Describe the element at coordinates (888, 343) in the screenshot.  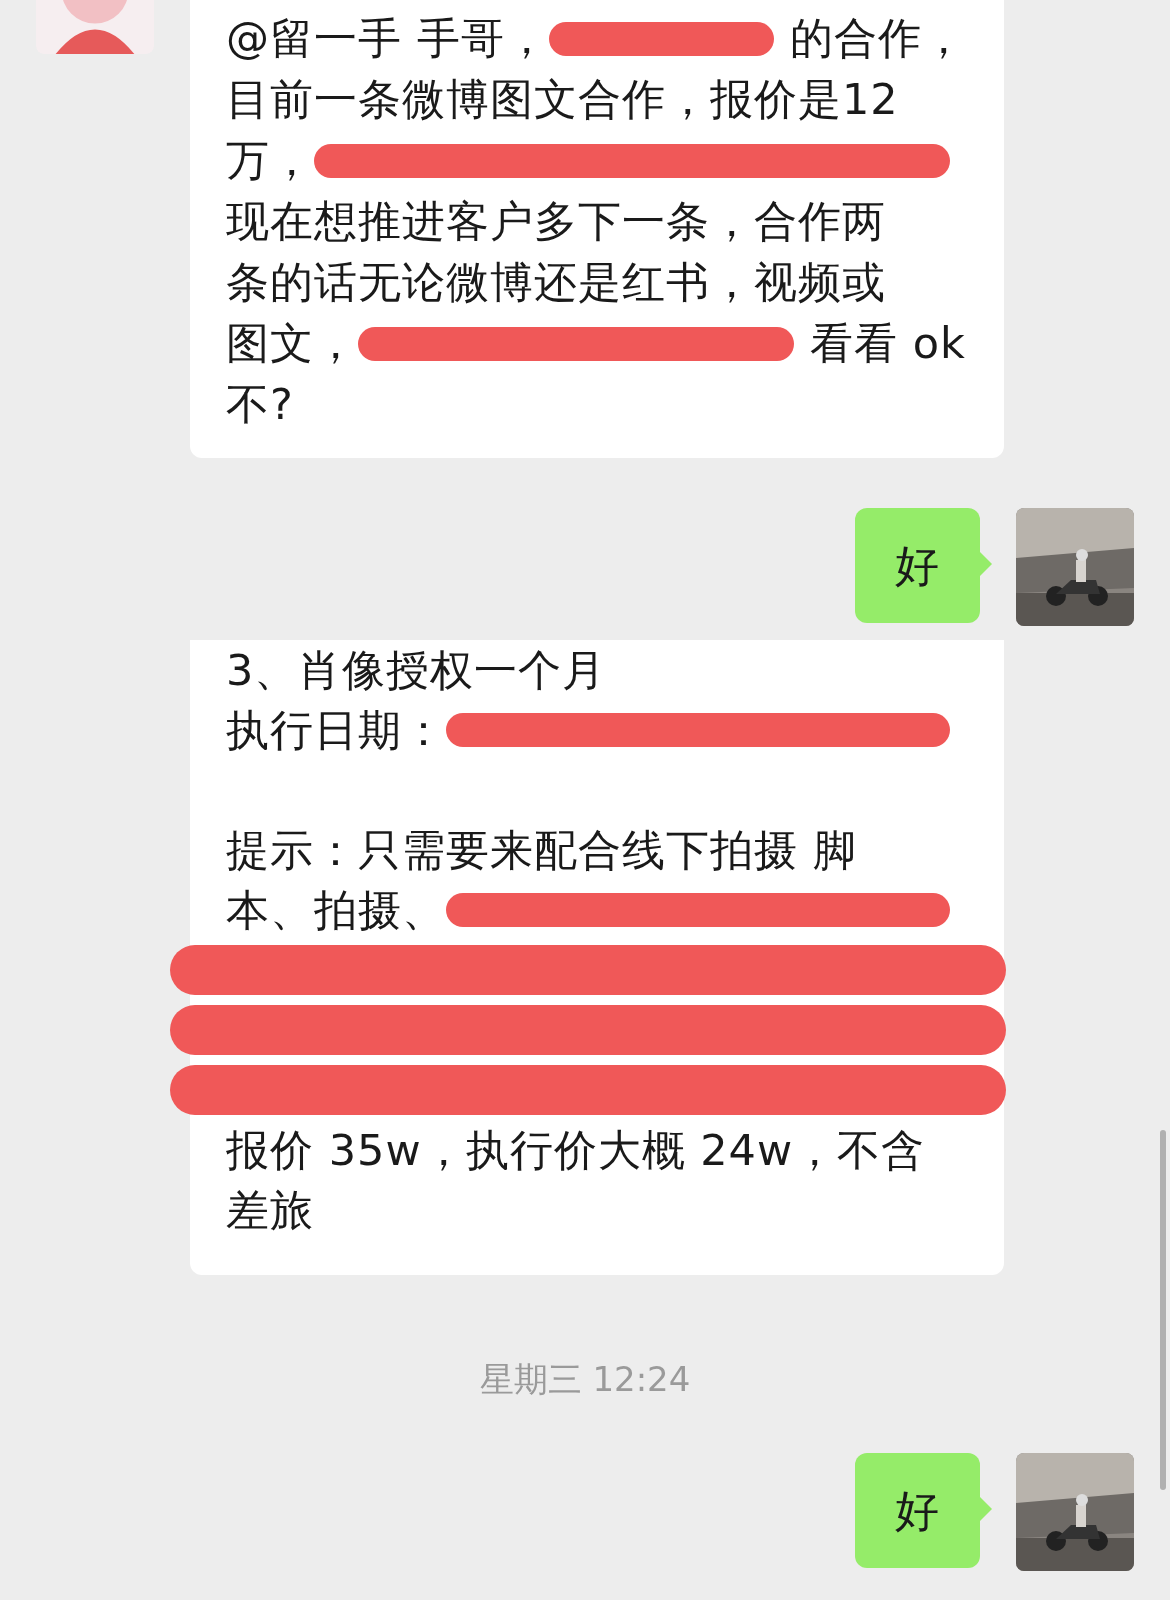
I see `message-text: 看看 ok` at that location.